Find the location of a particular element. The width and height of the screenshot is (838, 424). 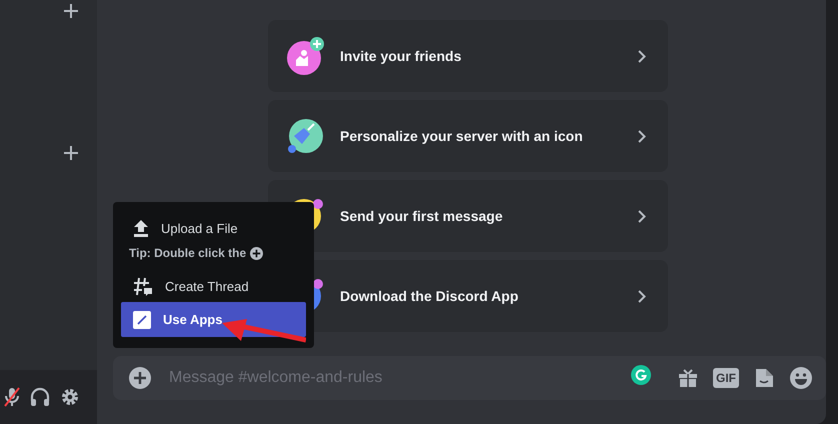

thread-icon is located at coordinates (143, 287).